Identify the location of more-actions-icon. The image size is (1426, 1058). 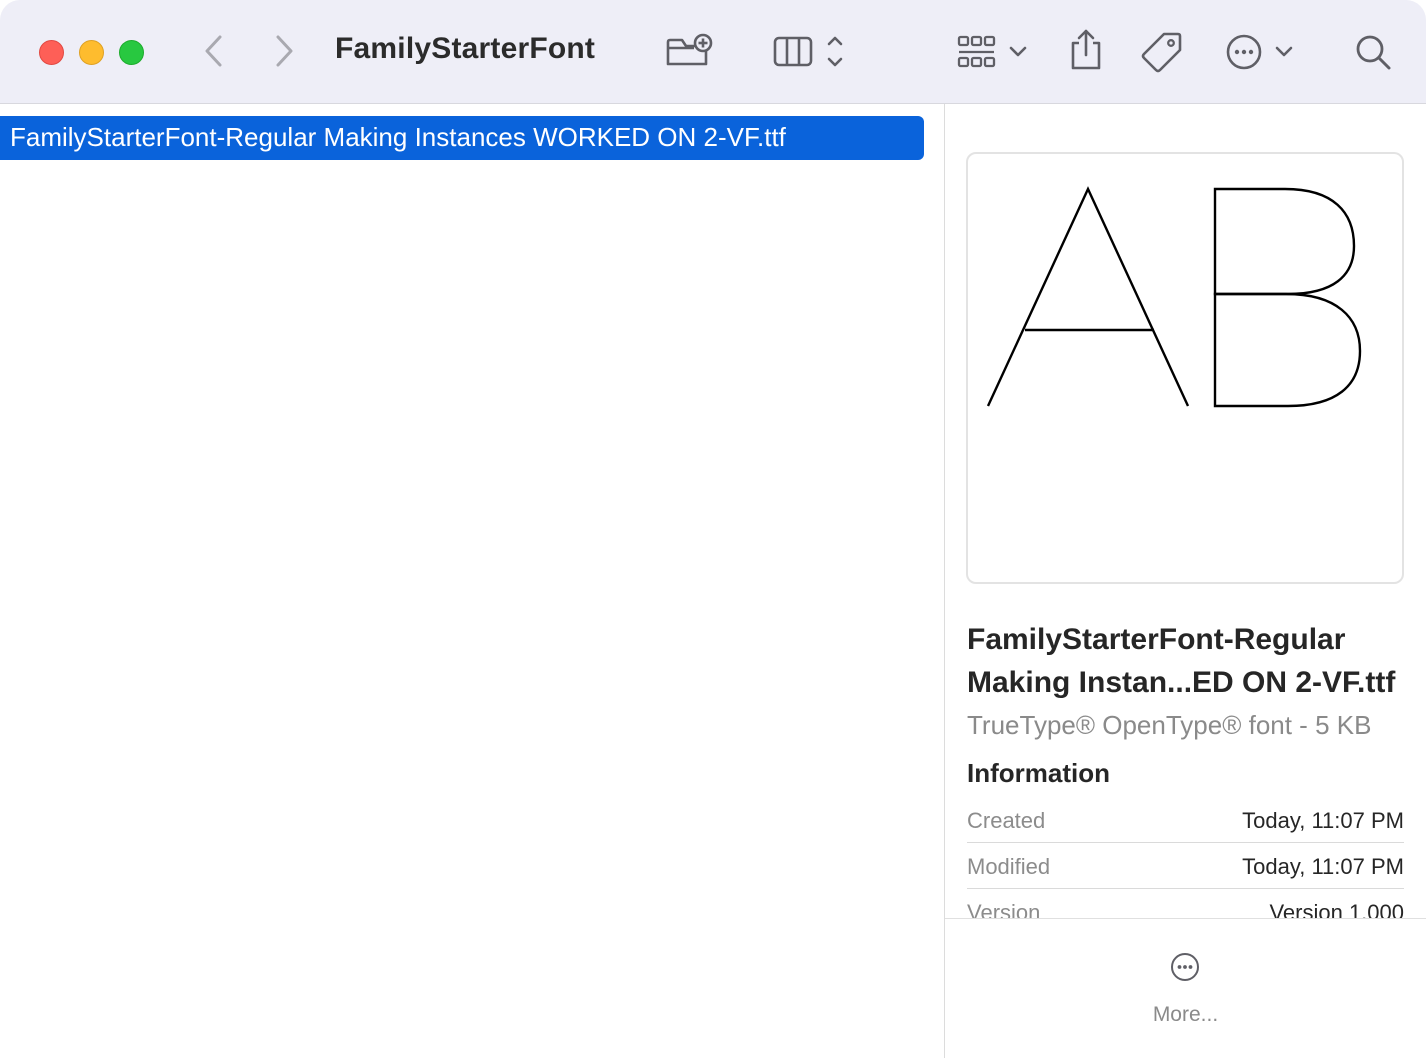
(1260, 52).